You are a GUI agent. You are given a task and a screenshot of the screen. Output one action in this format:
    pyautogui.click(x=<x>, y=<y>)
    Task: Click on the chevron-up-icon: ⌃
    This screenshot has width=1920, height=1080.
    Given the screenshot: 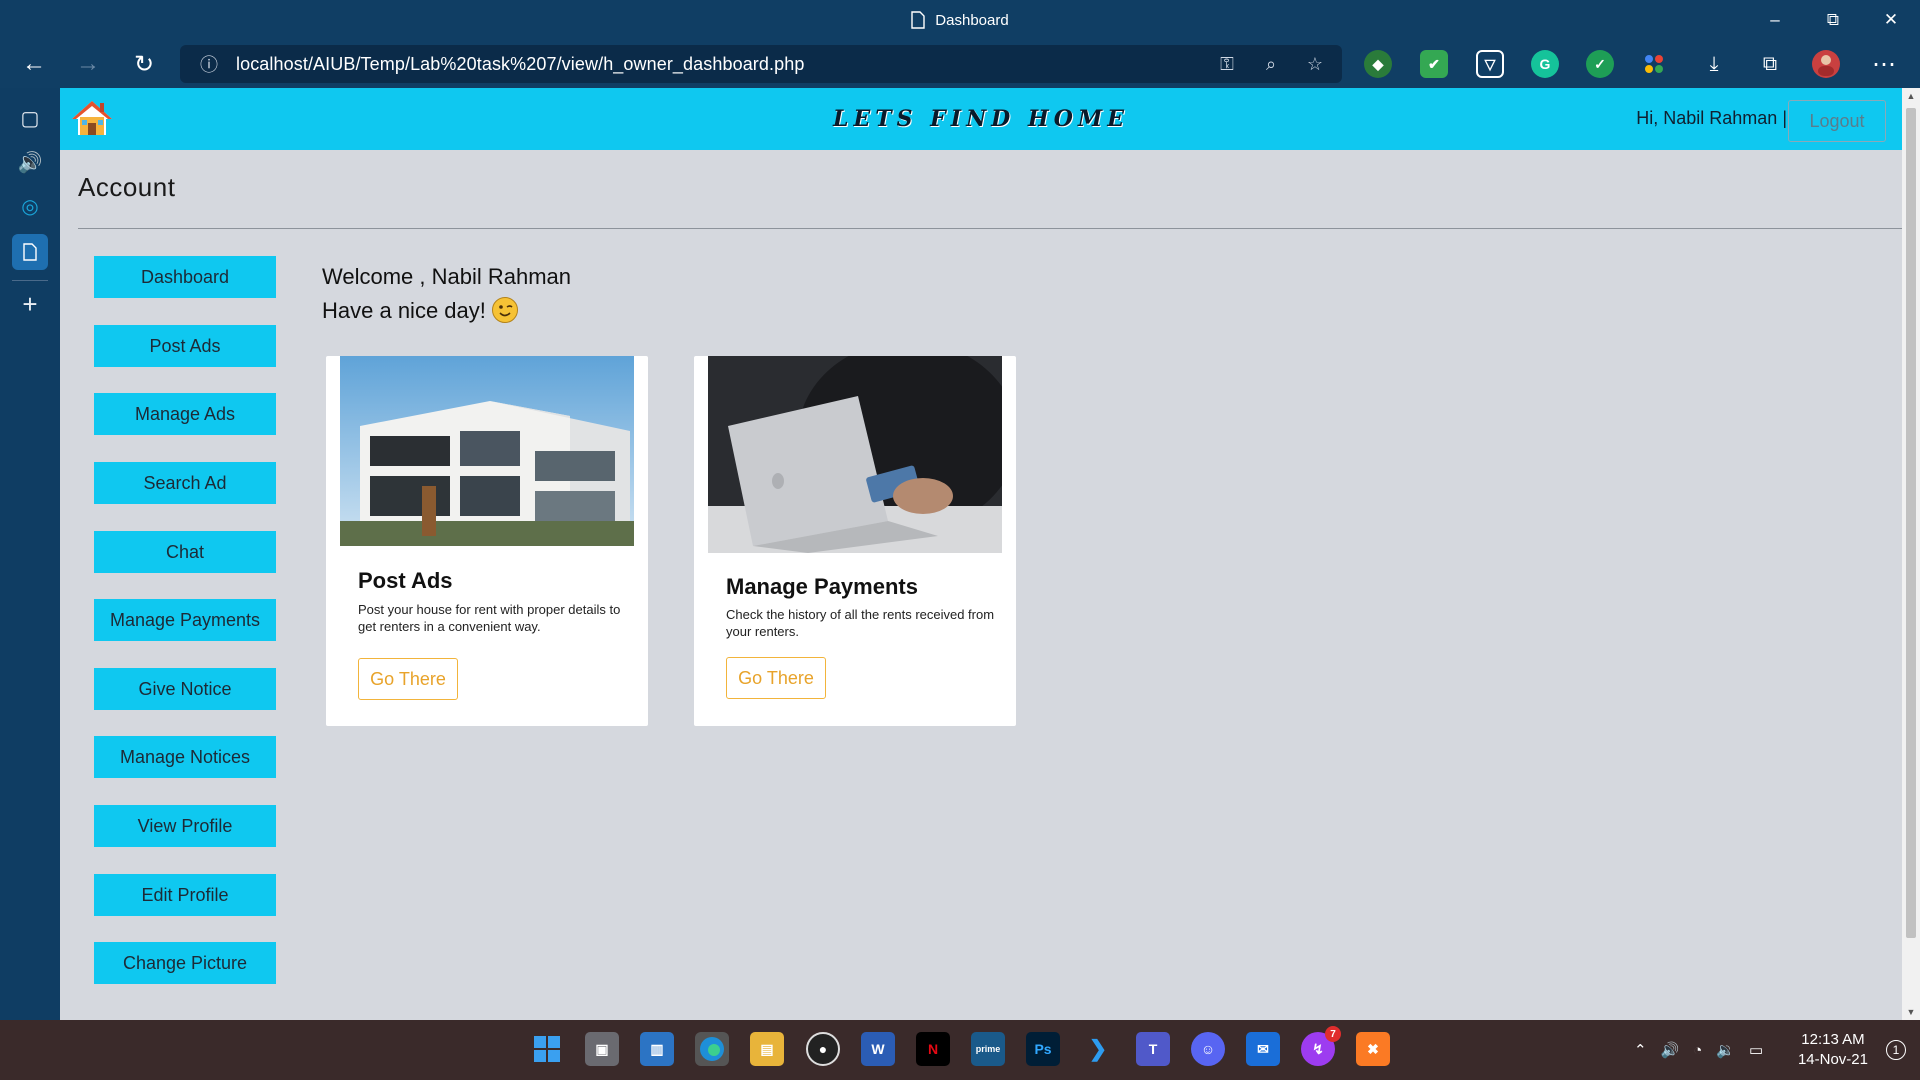 What is the action you would take?
    pyautogui.click(x=1640, y=1050)
    